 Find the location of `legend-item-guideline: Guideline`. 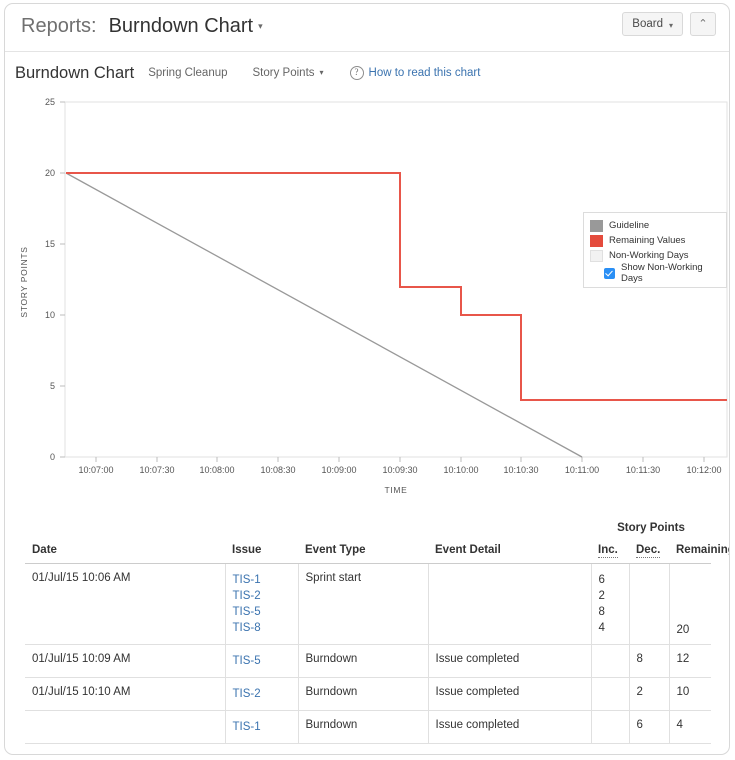

legend-item-guideline: Guideline is located at coordinates (655, 225).